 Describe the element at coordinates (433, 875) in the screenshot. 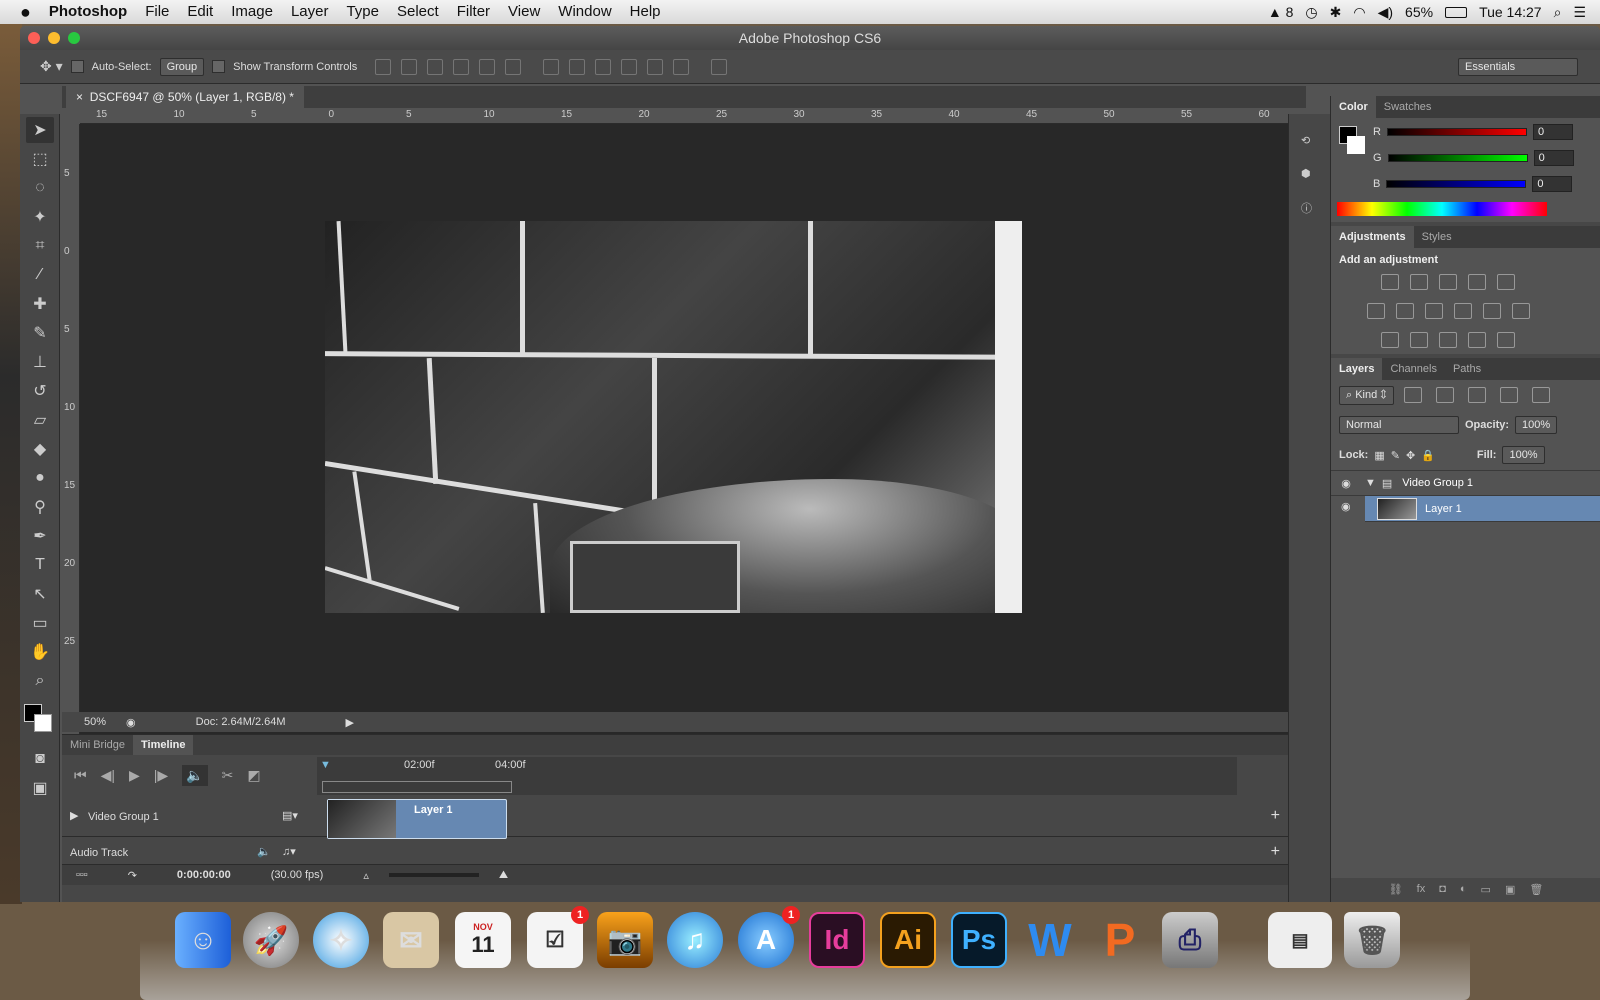

I see `timeline-zoom-slider` at that location.